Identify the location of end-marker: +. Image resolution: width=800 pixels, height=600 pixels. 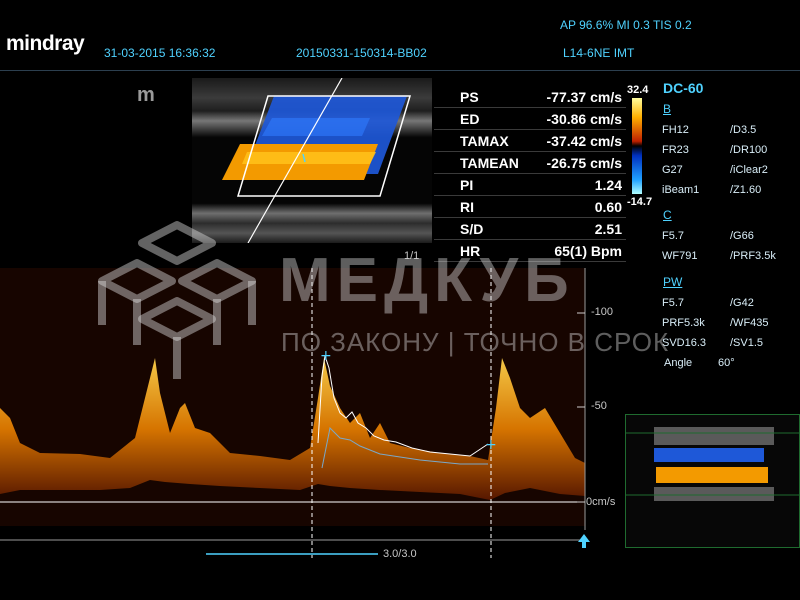
(491, 445).